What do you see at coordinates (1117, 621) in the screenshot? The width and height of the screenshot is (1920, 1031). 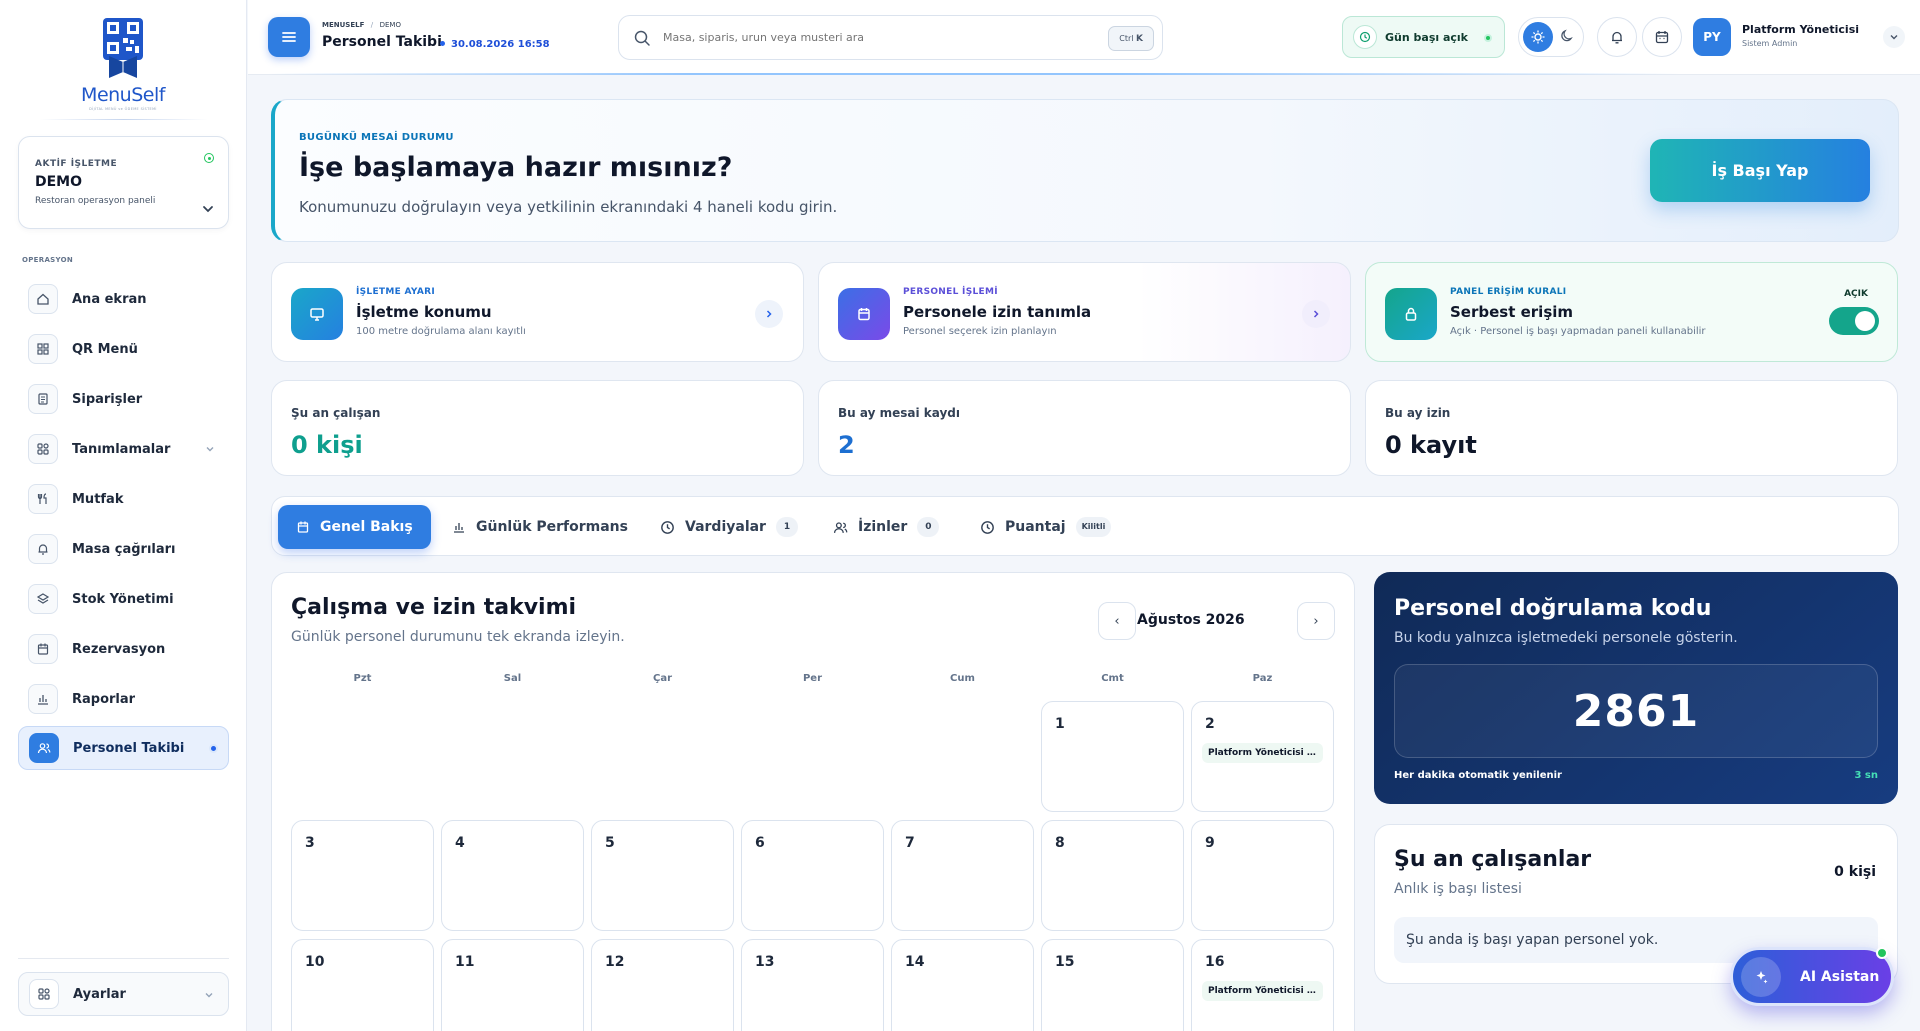 I see `prev-month-button: ‹` at bounding box center [1117, 621].